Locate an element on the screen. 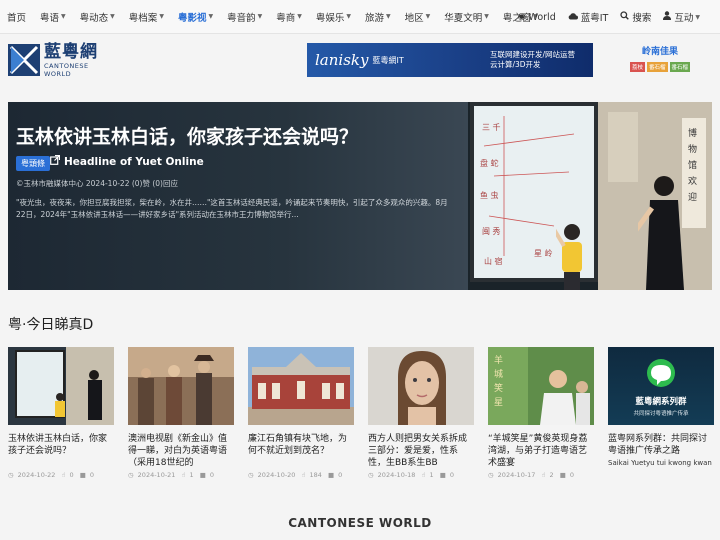  header-banner-ad: lanisky 藍粵網IT 互联网建设开发/网站运营 云计算/3D开发 is located at coordinates (450, 60).